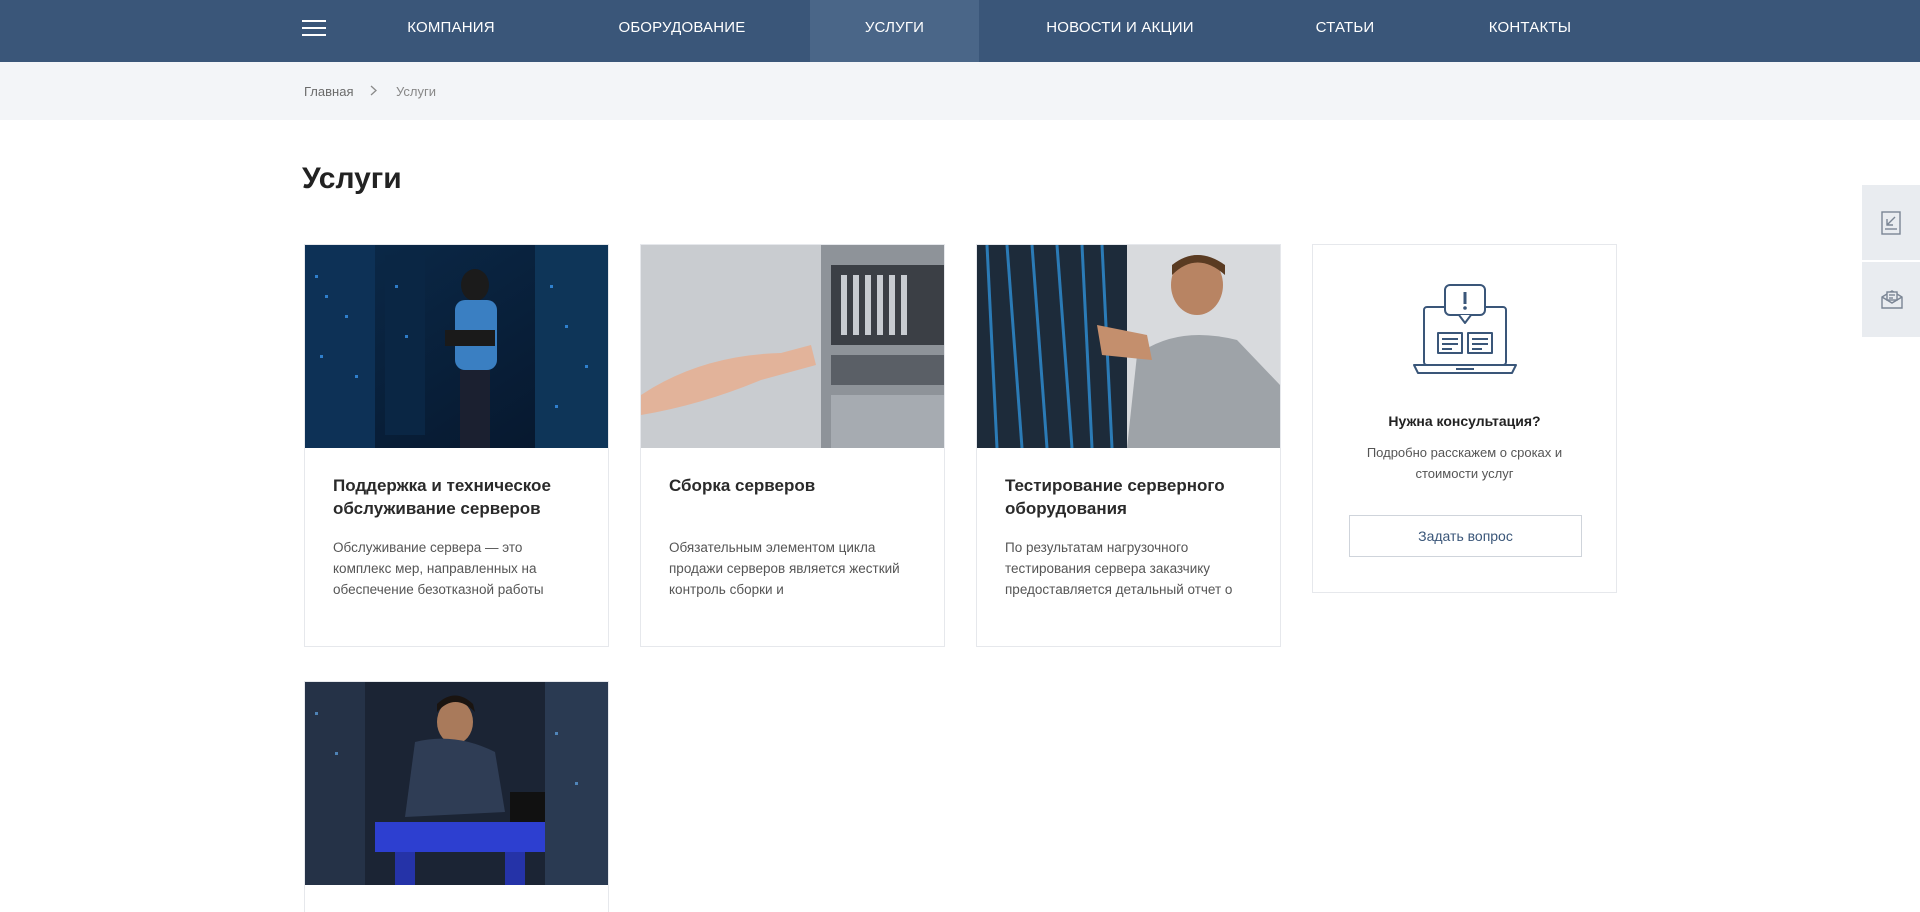  Describe the element at coordinates (1345, 31) in the screenshot. I see `nav-item-articles: Статьи` at that location.